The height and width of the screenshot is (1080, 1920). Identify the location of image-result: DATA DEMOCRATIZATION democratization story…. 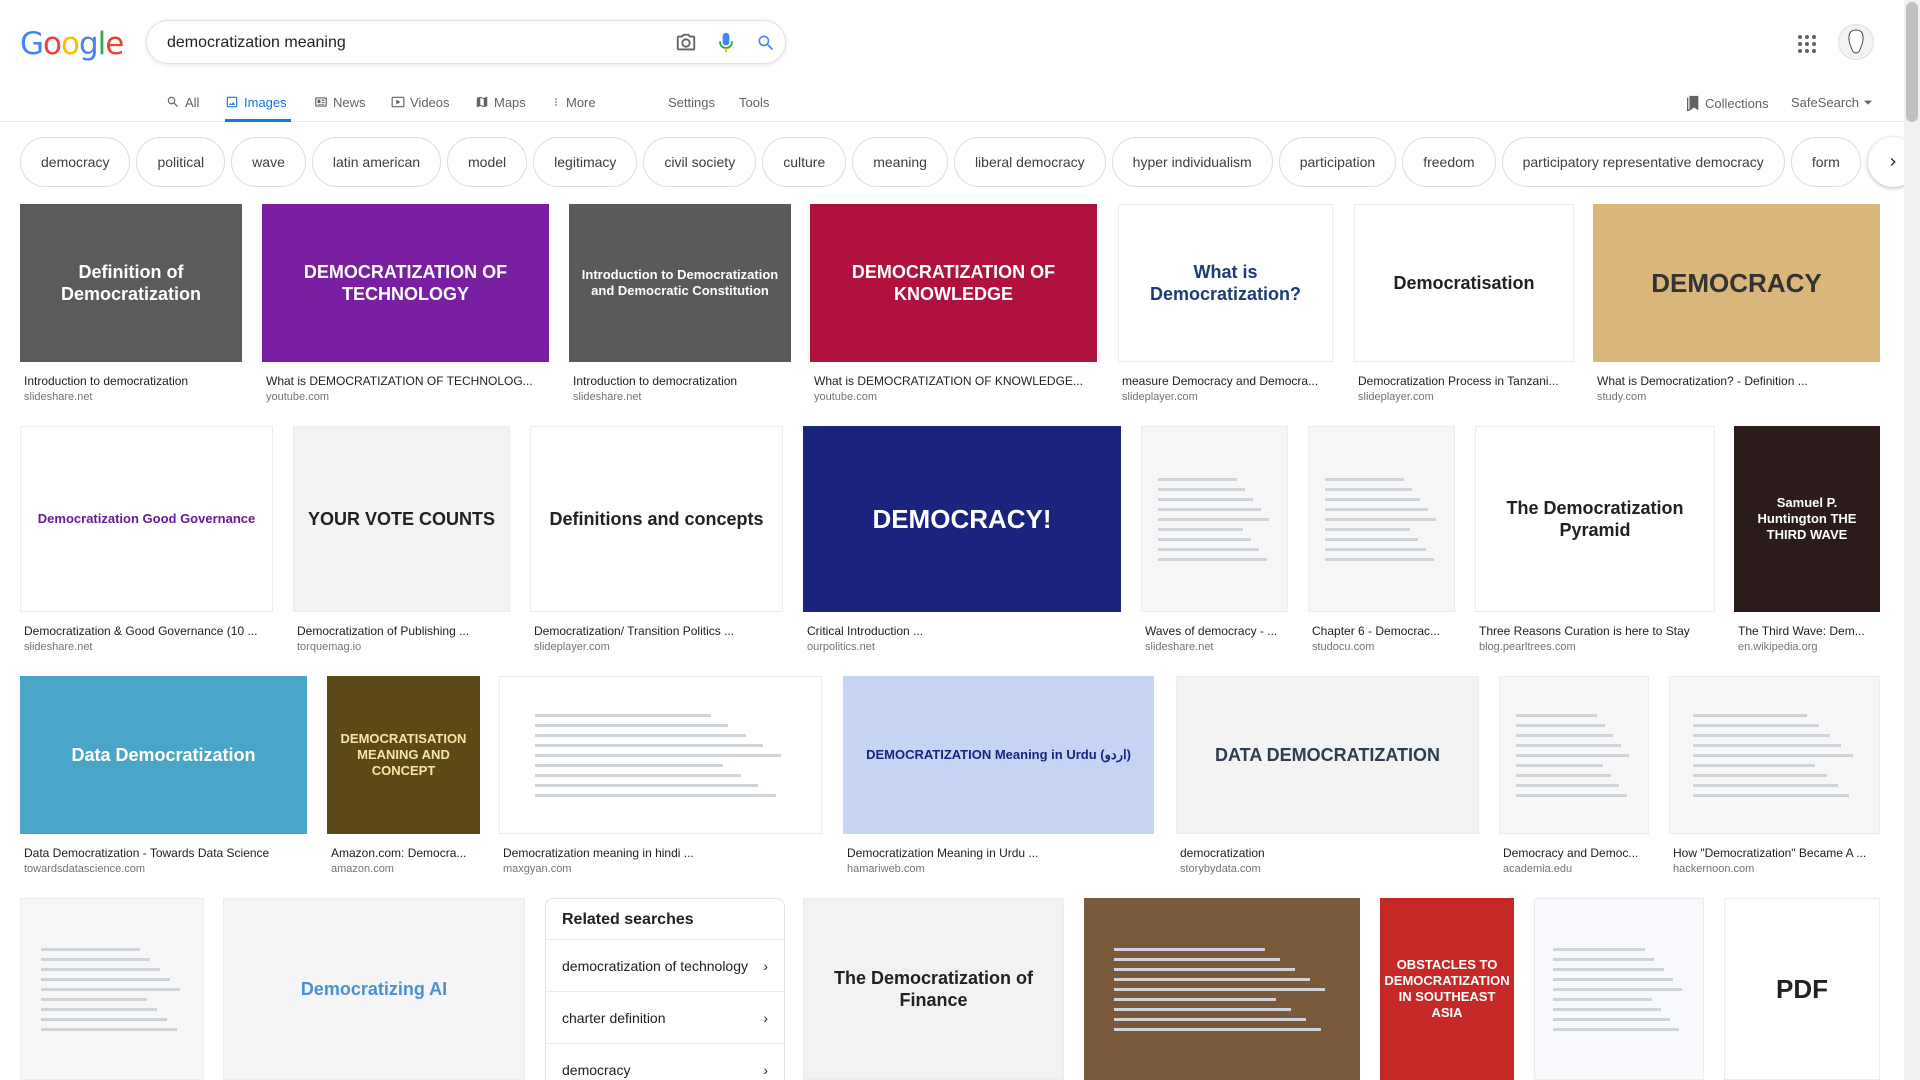
(1327, 775).